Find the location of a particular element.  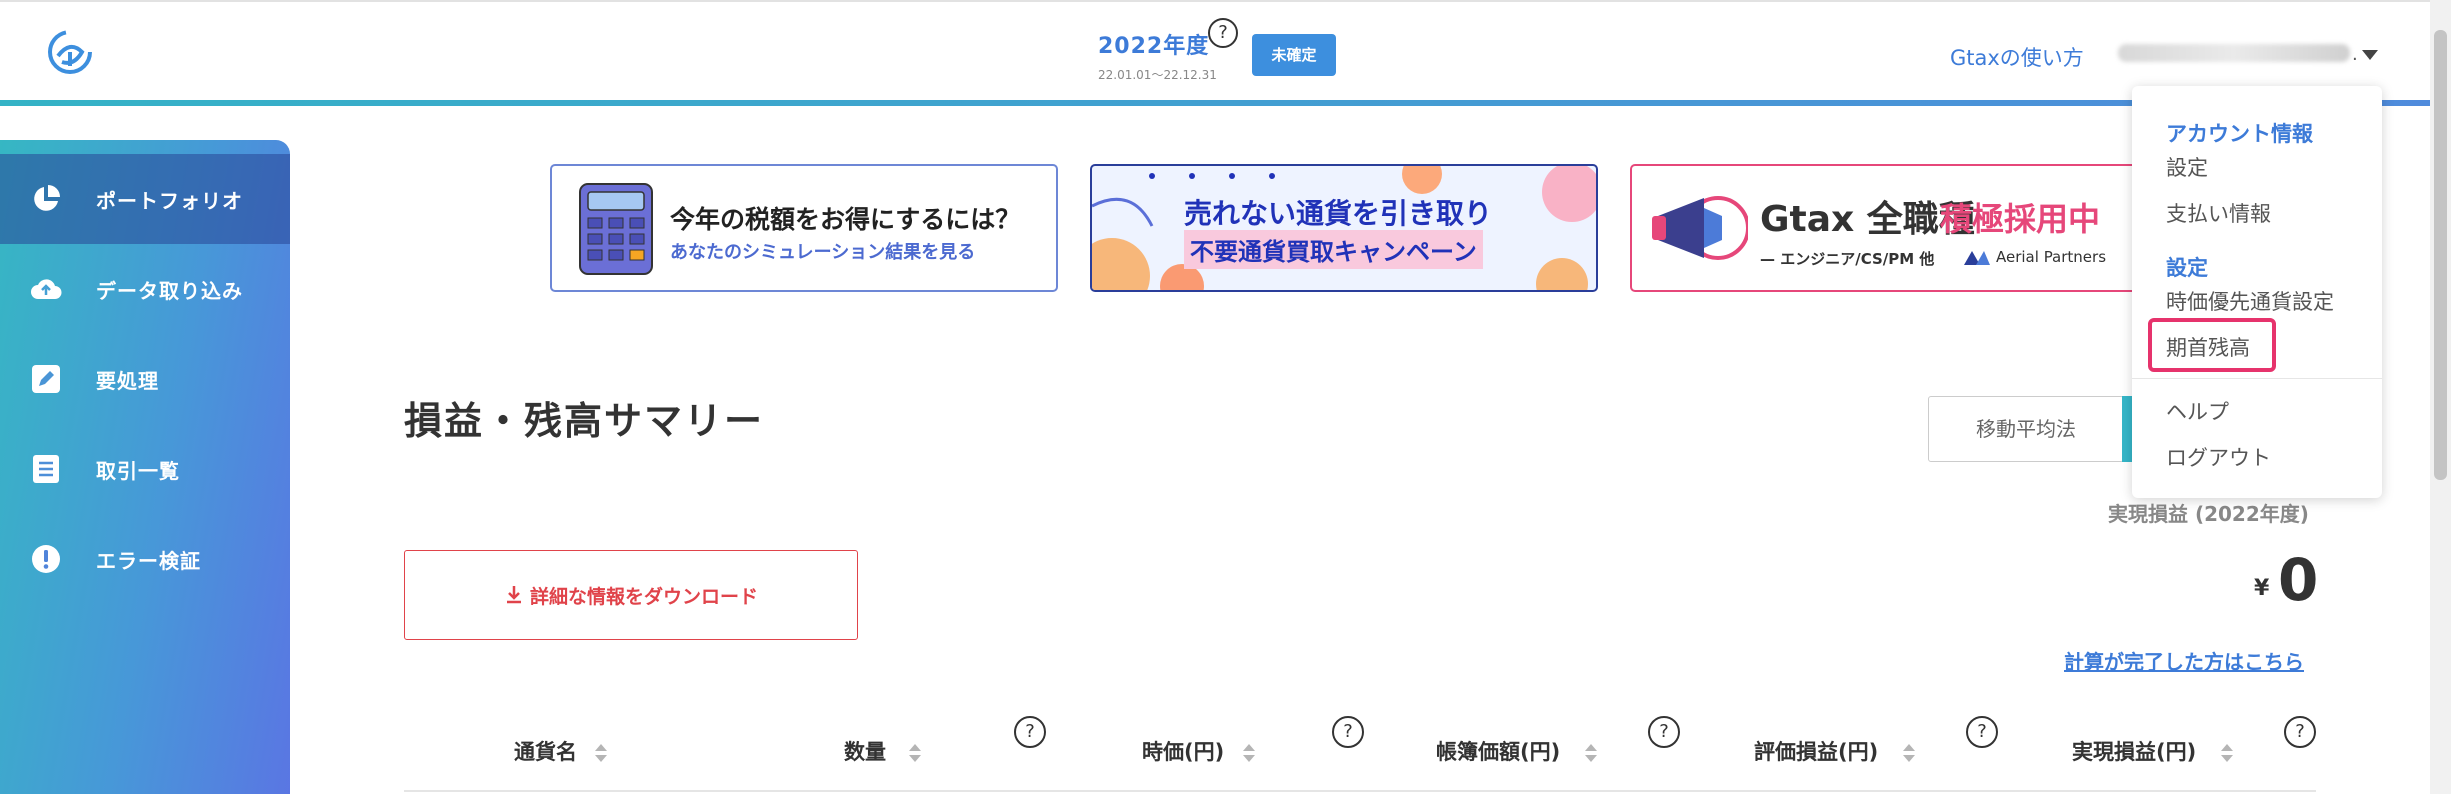

banner-subtitle: 不要通貨買取キャンペーン is located at coordinates (1333, 249).